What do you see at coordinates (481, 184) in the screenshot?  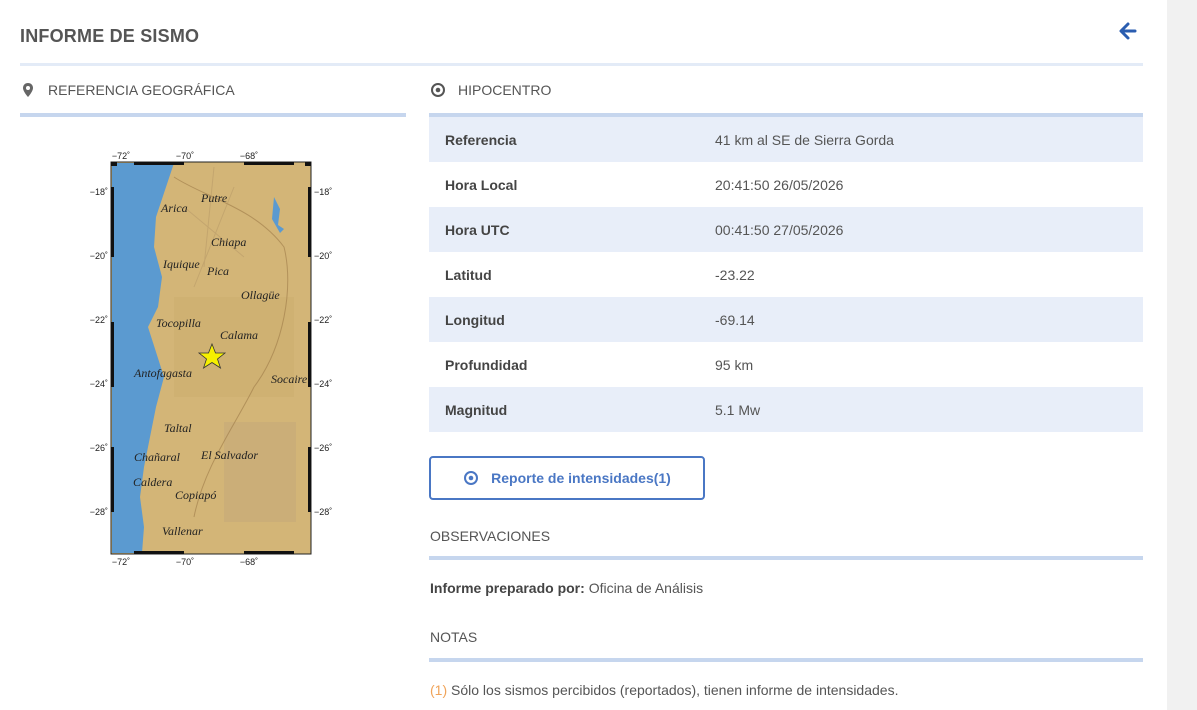 I see `row-label: Hora Local` at bounding box center [481, 184].